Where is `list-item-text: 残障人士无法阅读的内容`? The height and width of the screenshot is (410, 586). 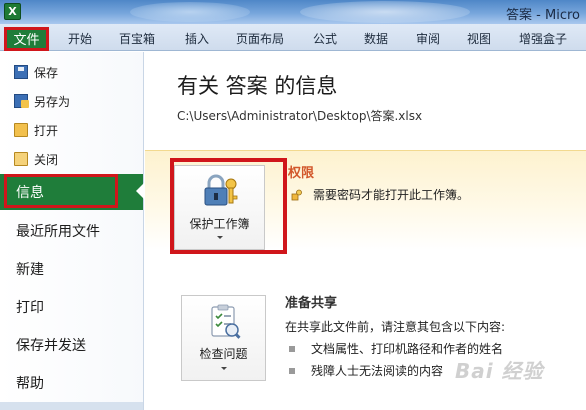
list-item-text: 残障人士无法阅读的内容 is located at coordinates (377, 371).